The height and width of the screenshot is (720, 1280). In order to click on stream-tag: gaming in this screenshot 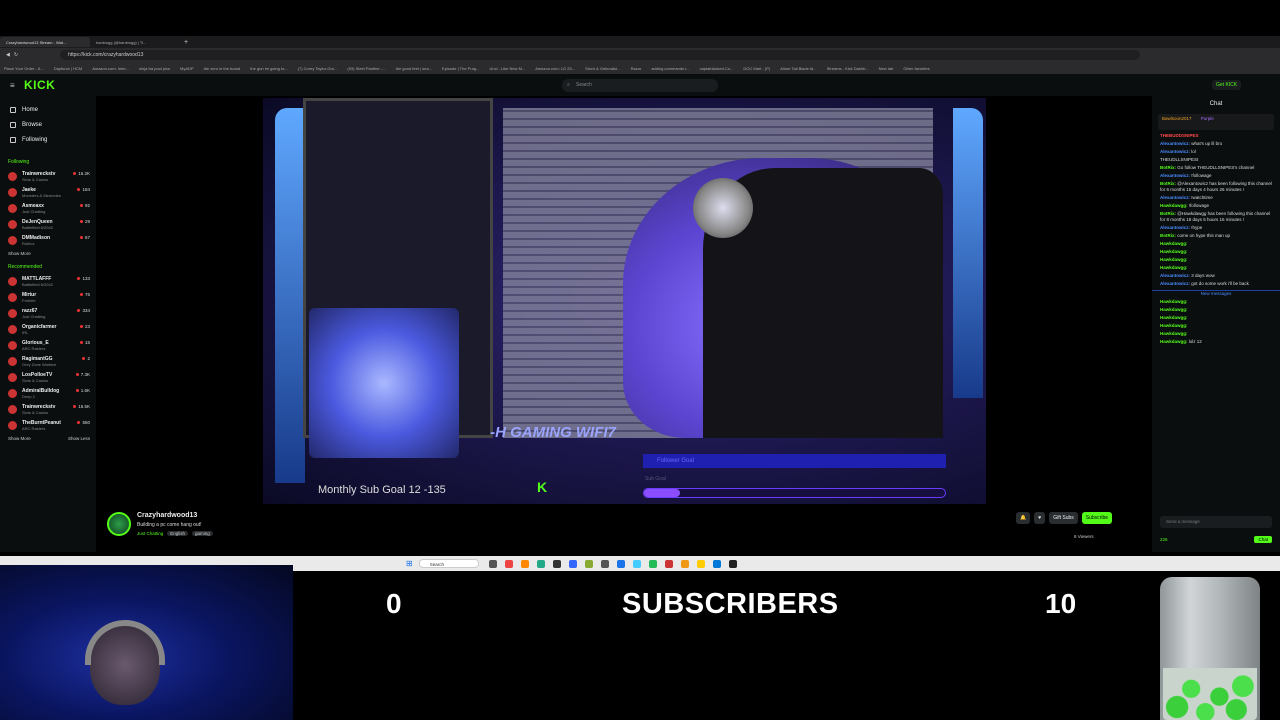, I will do `click(202, 533)`.